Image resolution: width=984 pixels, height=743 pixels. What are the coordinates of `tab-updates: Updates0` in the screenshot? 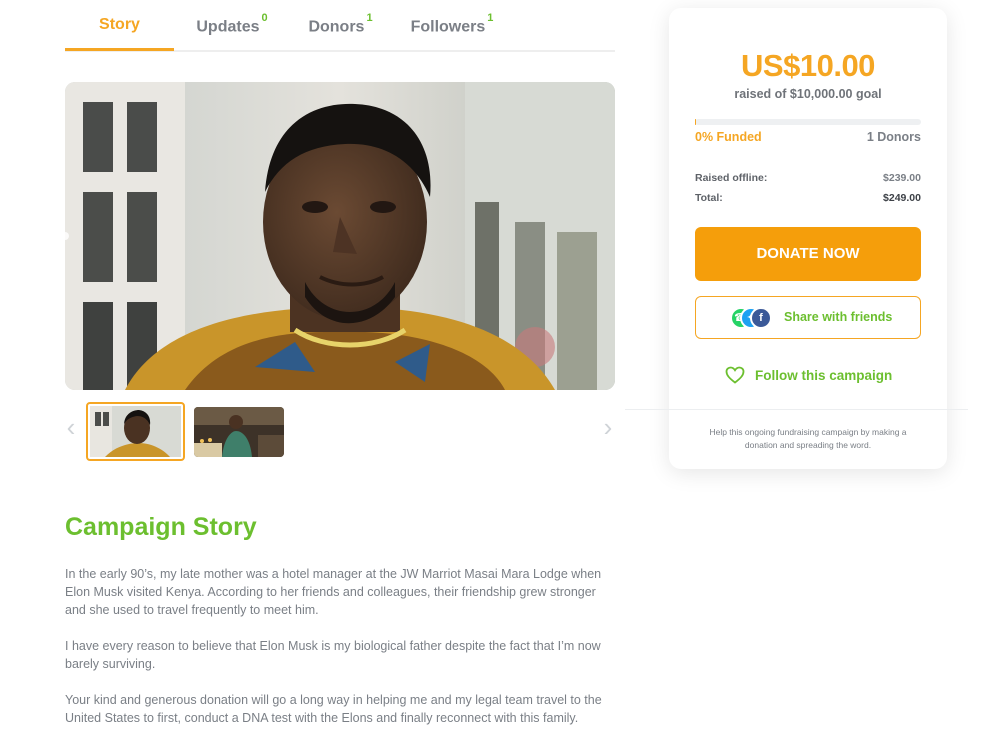 It's located at (232, 32).